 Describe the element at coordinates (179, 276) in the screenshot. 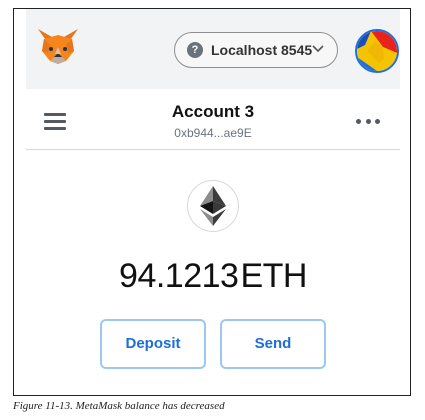

I see `balance-amount: 94.1213` at that location.